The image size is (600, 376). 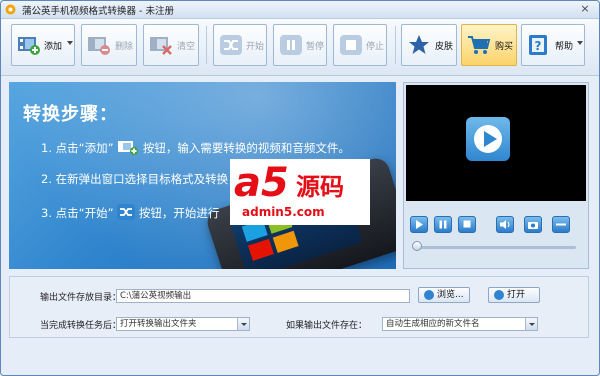 I want to click on start-label: 开始, so click(x=255, y=47).